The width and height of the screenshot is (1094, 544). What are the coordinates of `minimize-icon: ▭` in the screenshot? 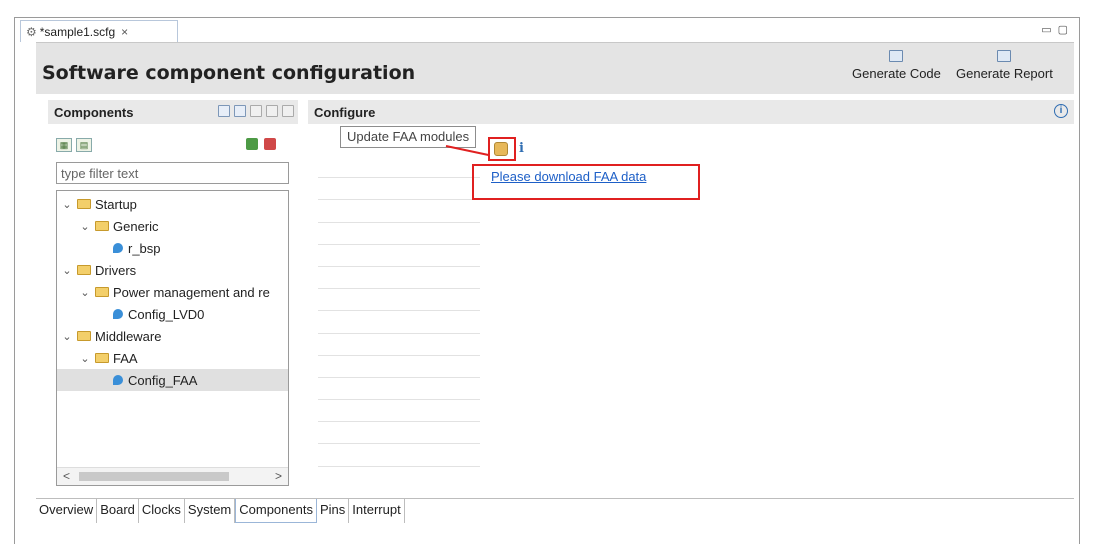 It's located at (1049, 30).